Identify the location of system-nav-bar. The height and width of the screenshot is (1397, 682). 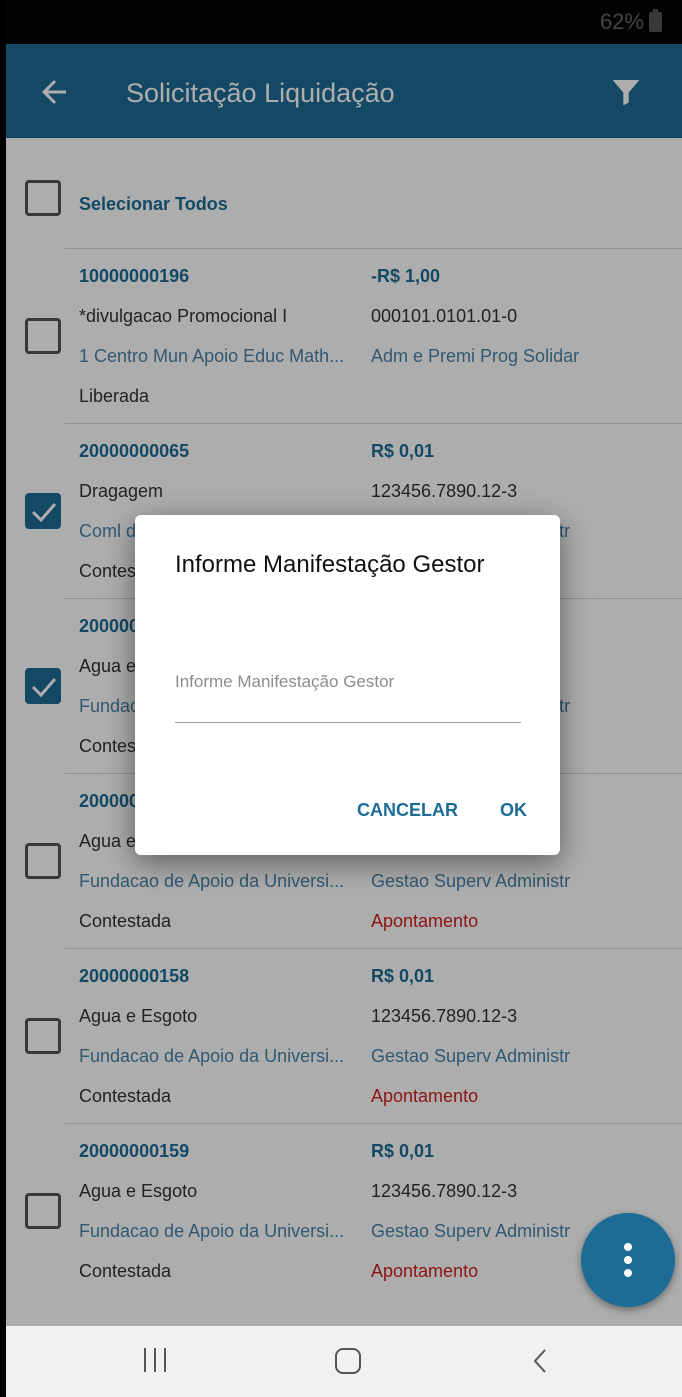
(344, 1361).